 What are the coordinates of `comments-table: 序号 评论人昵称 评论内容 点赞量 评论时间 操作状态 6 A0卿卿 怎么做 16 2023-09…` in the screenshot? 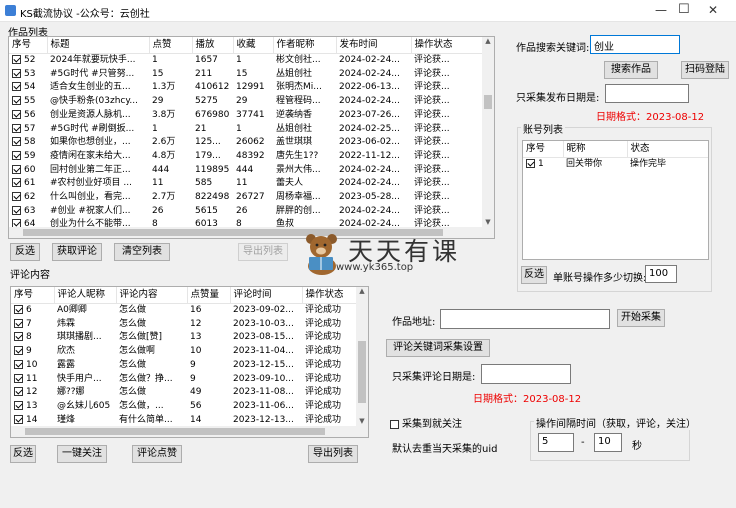 It's located at (189, 362).